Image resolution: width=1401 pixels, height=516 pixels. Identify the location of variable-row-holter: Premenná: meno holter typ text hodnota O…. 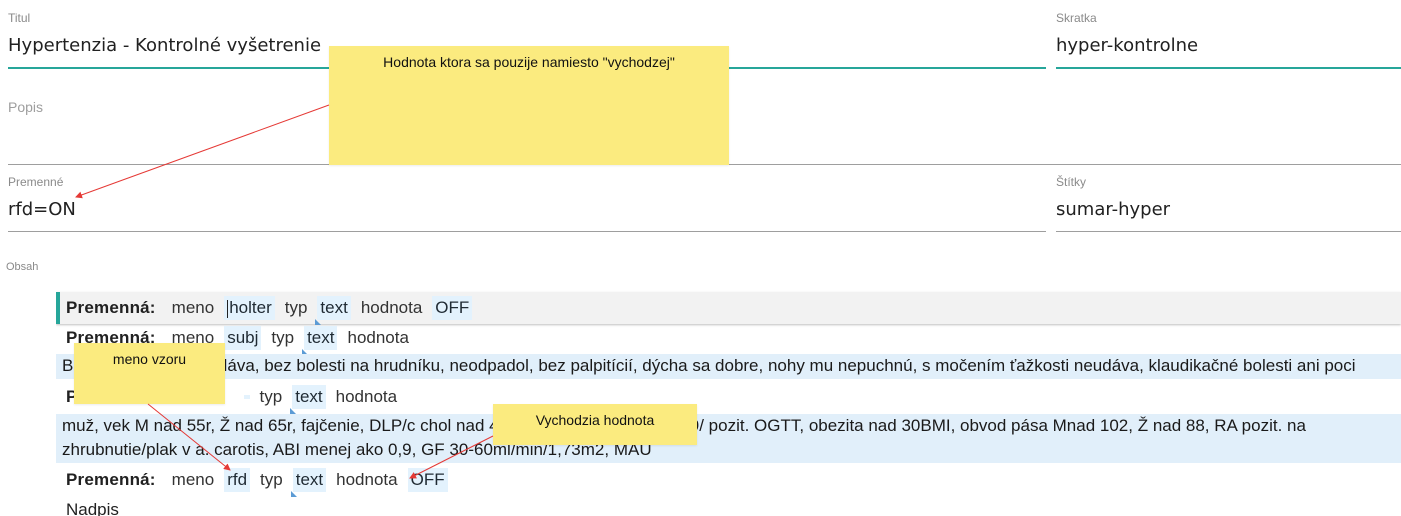
(728, 308).